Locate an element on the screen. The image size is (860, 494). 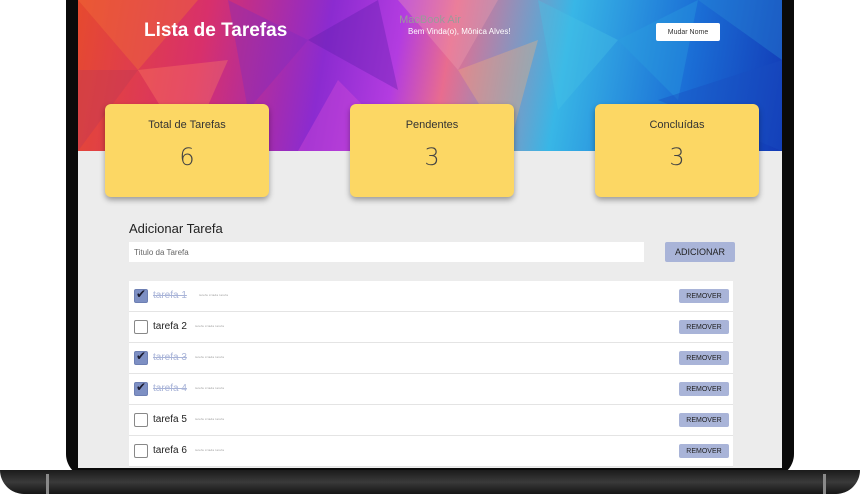
task-row: ✔ tarefa 5 tarefa criada tarefa REMOVER is located at coordinates (431, 420).